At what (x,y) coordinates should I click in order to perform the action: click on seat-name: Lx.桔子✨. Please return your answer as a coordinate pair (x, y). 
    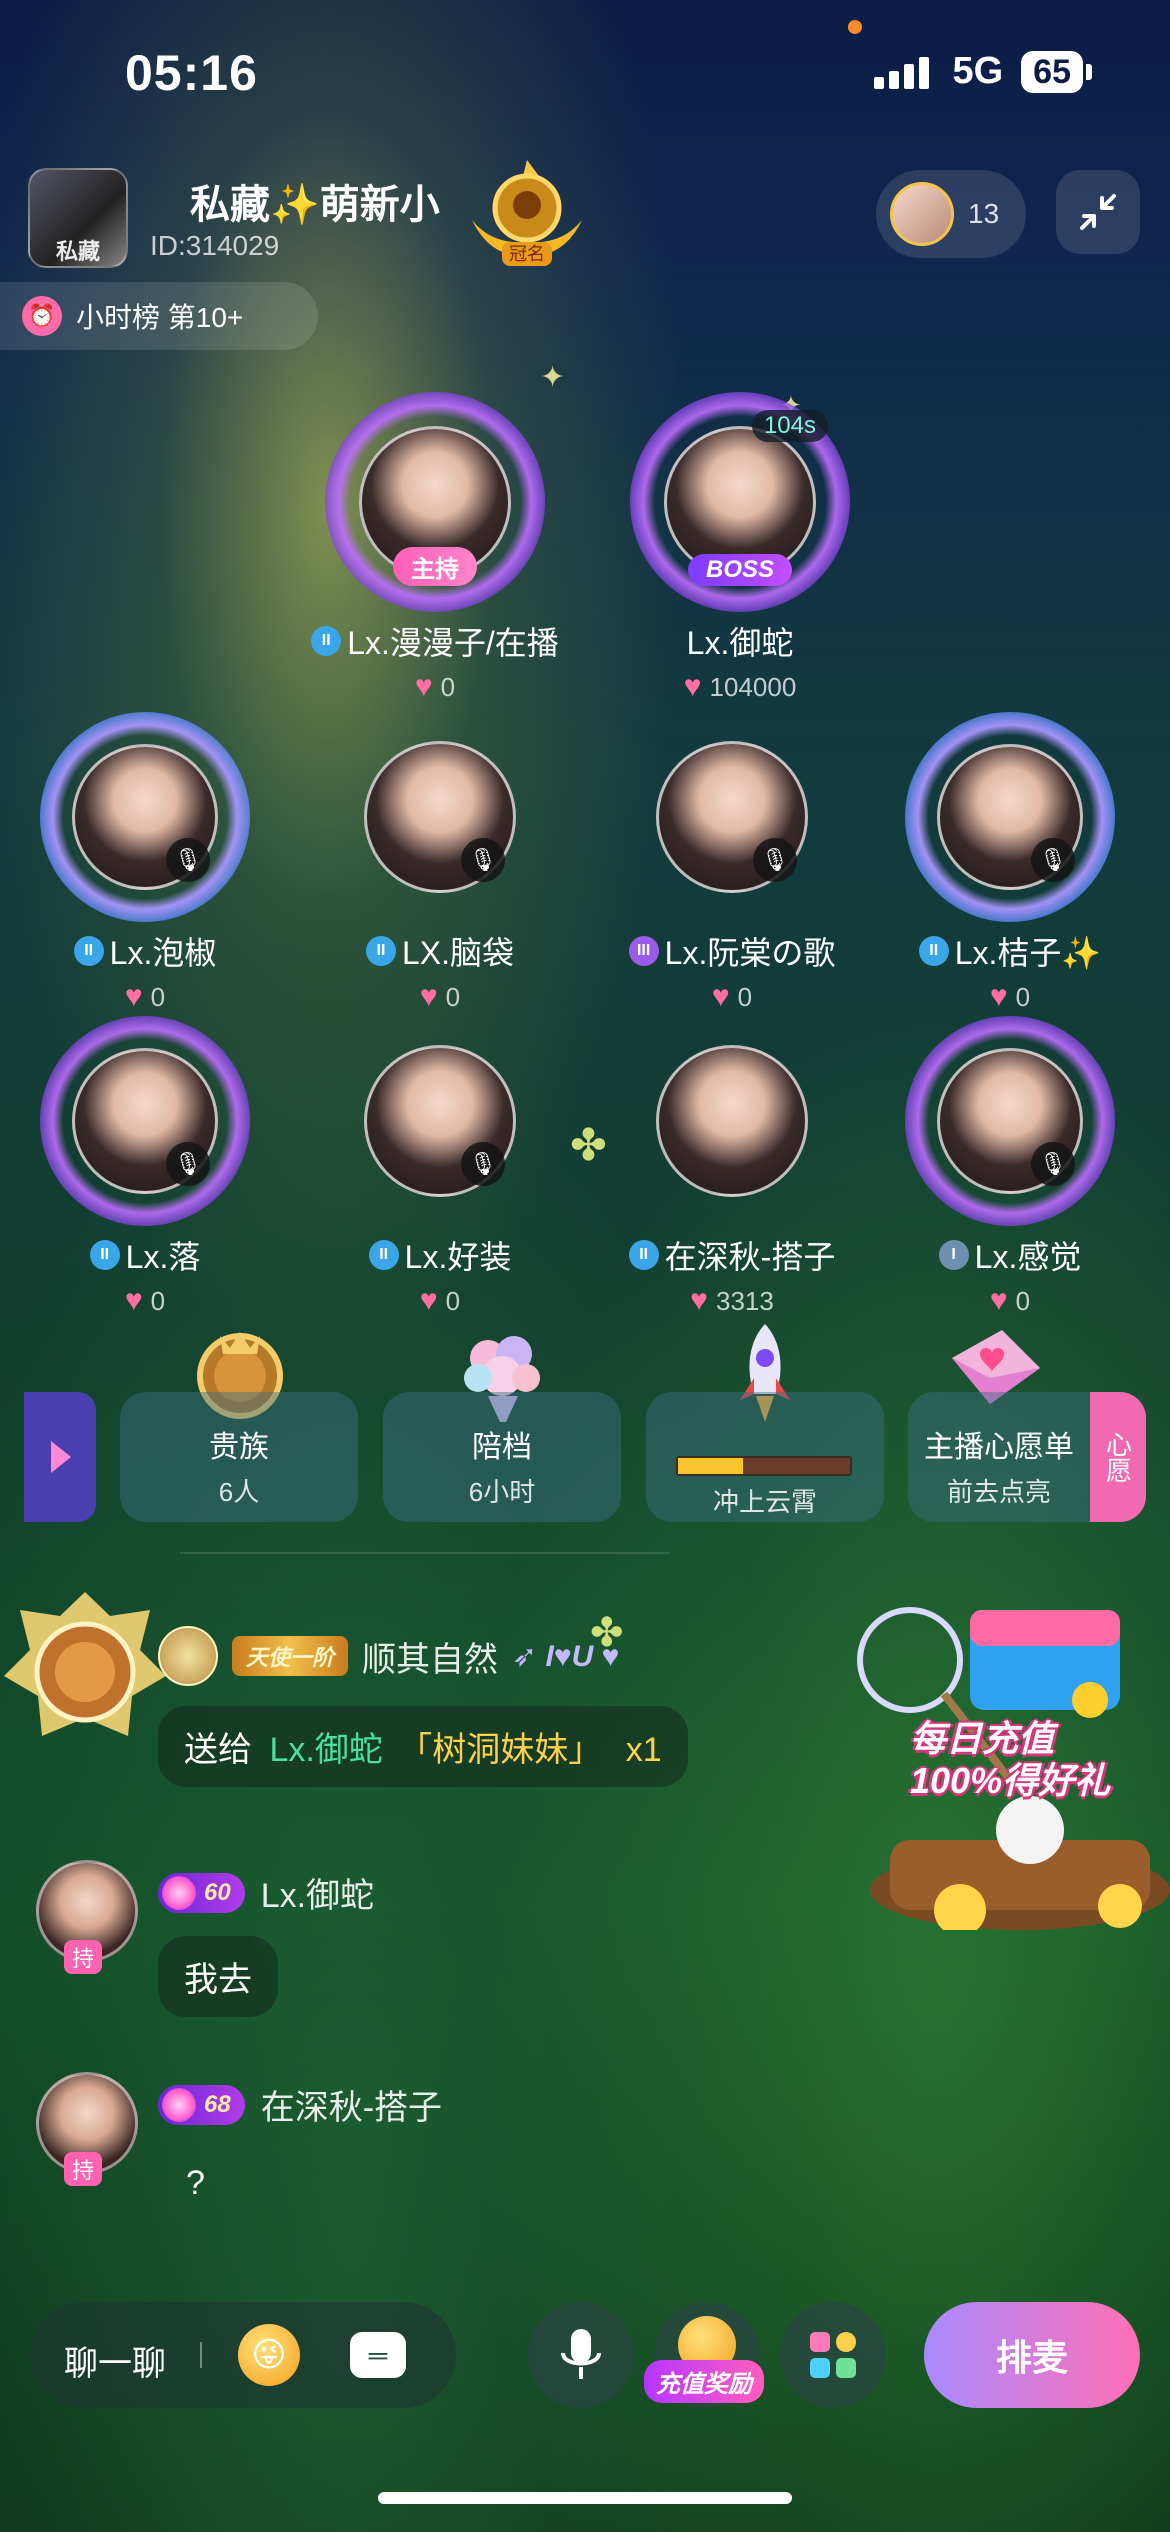
    Looking at the image, I should click on (1028, 953).